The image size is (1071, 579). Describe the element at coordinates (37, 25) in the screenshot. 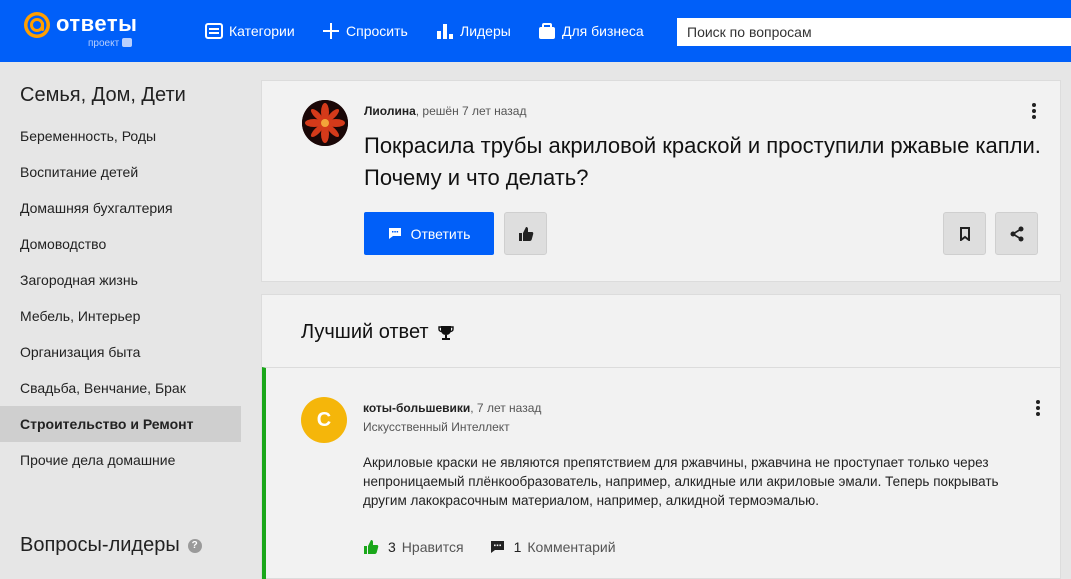

I see `at-logo-icon` at that location.